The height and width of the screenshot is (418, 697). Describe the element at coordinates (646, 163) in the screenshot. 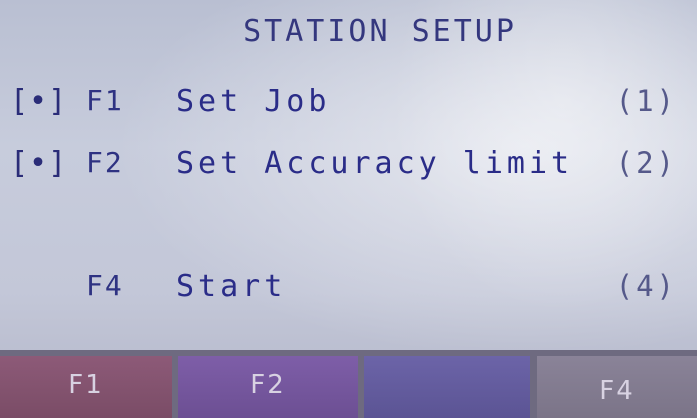

I see `menu-item-number: (2)` at that location.